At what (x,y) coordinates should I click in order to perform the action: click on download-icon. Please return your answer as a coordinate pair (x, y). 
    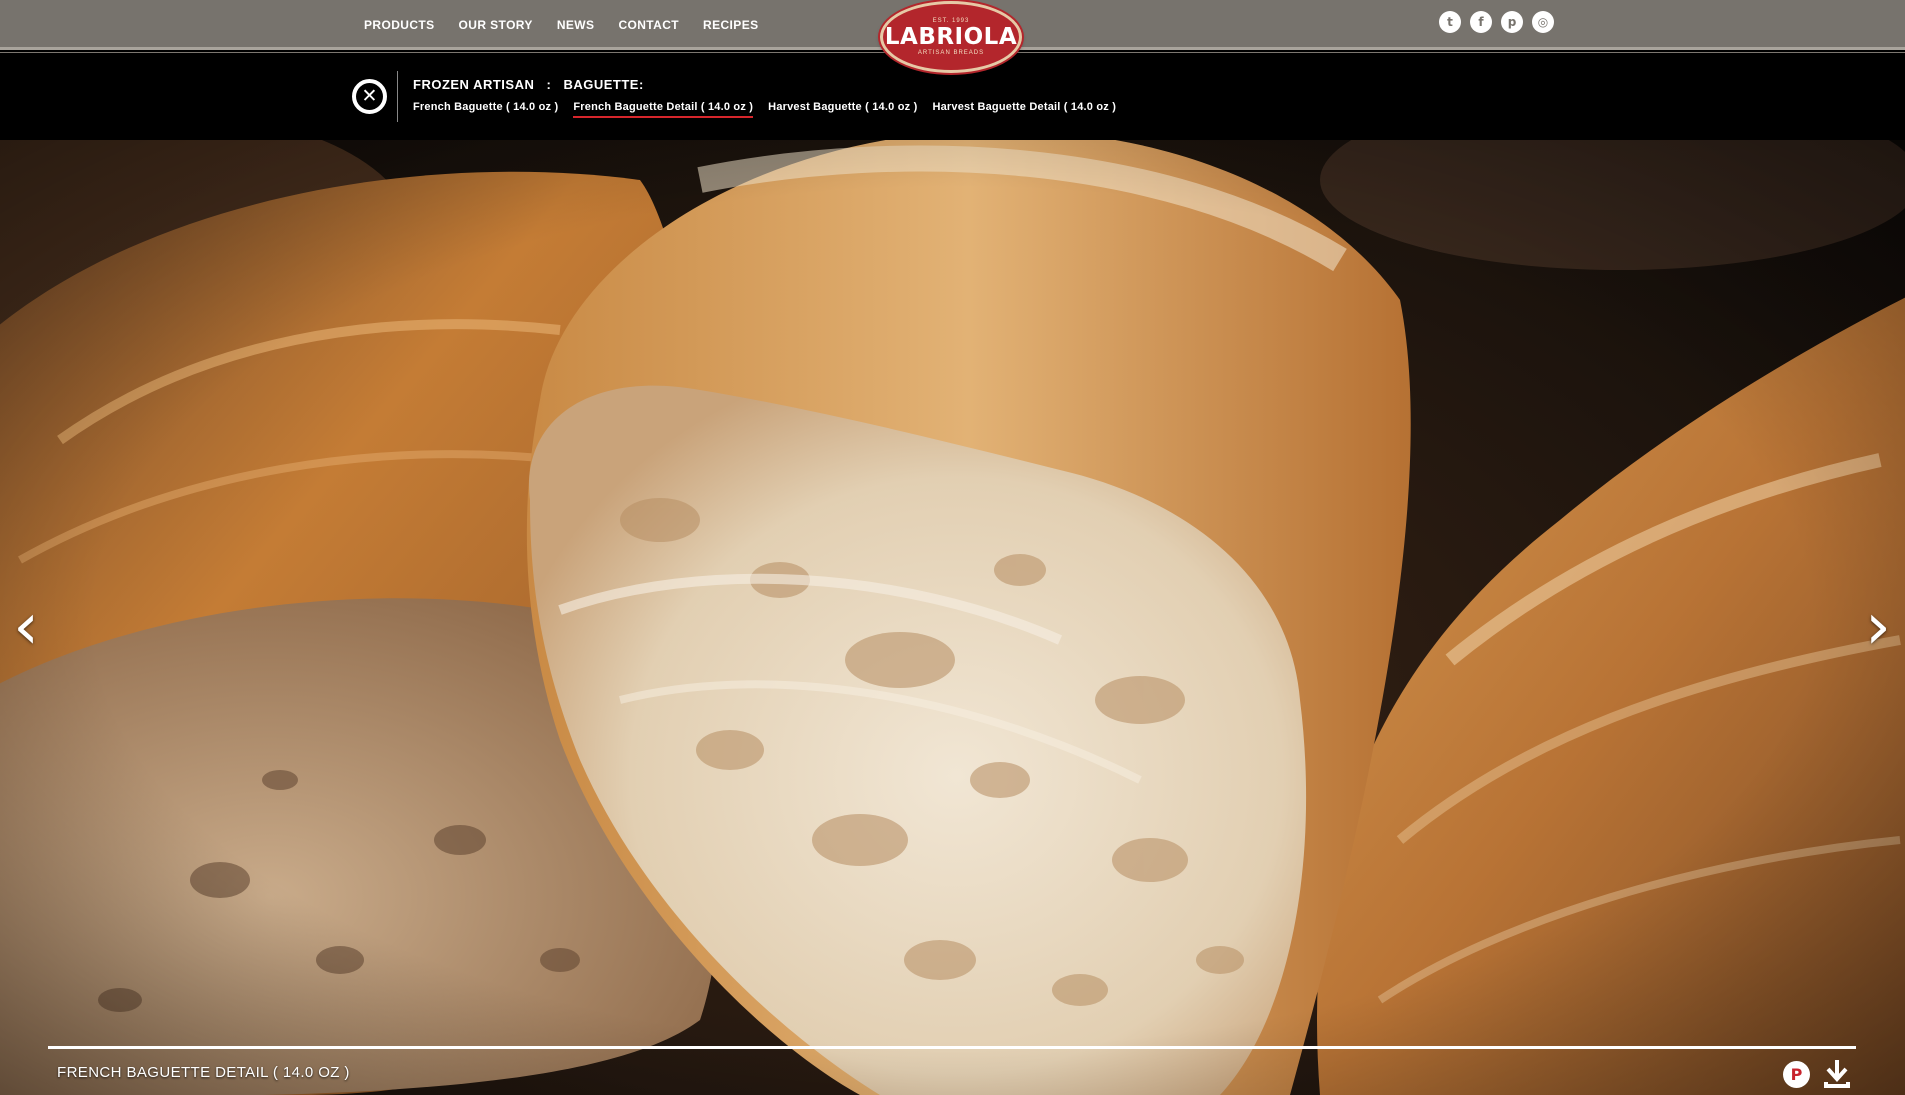
    Looking at the image, I should click on (1837, 1074).